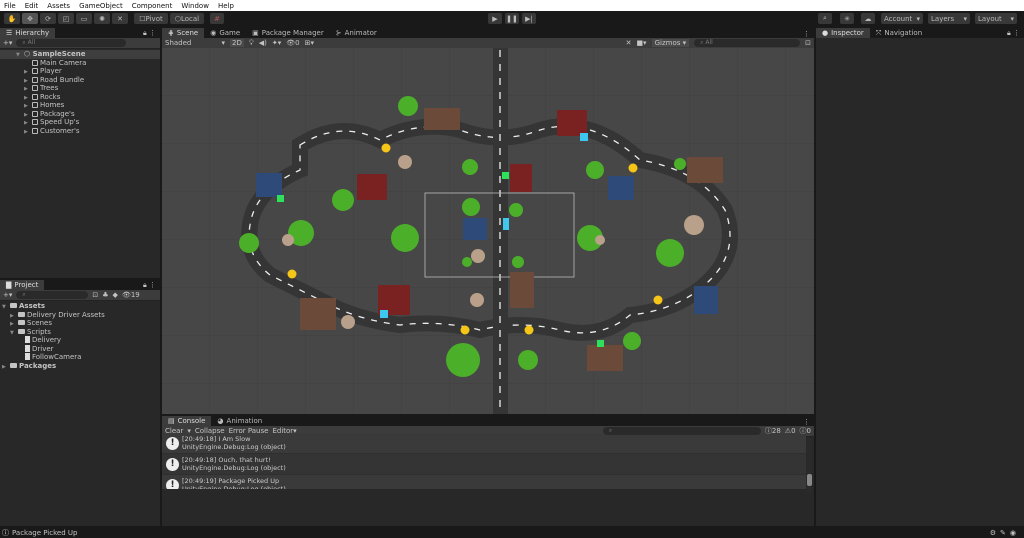 This screenshot has height=538, width=1024. I want to click on effects-icon: ✦▾, so click(276, 43).